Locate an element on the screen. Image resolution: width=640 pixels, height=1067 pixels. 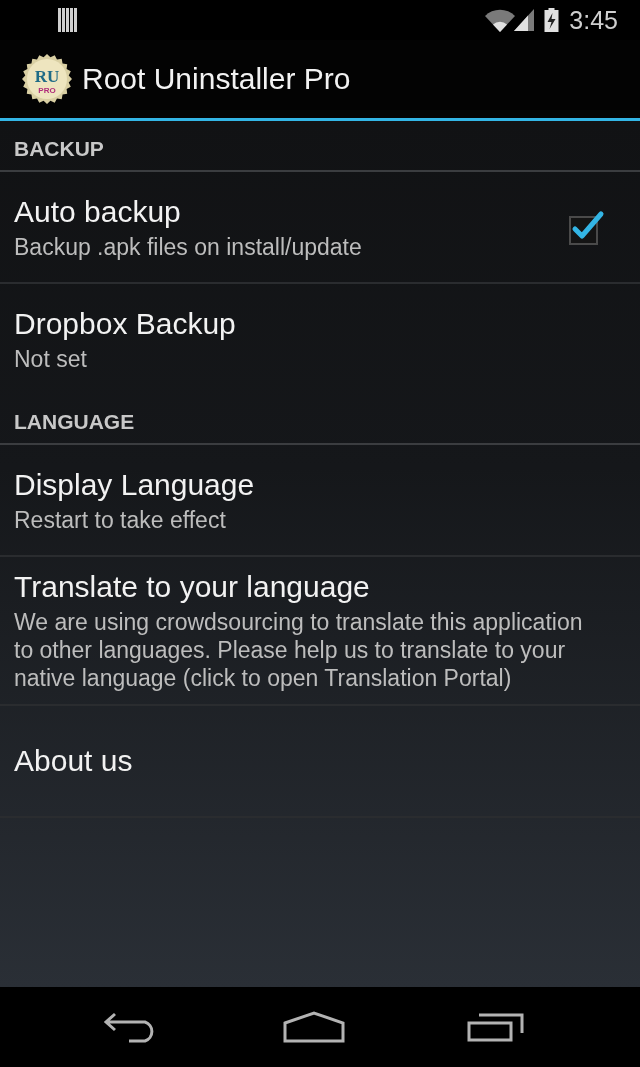
setting-title: Translate to your language is located at coordinates (320, 587).